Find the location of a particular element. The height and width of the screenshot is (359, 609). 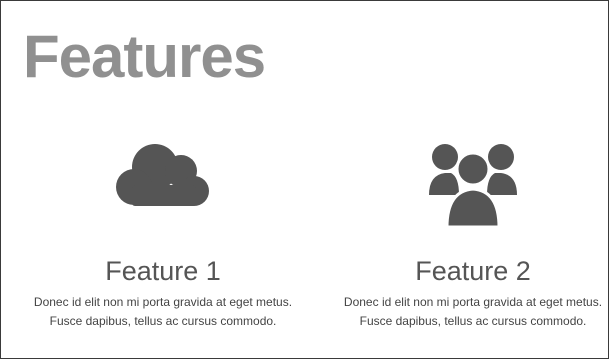

users-icon is located at coordinates (468, 185).